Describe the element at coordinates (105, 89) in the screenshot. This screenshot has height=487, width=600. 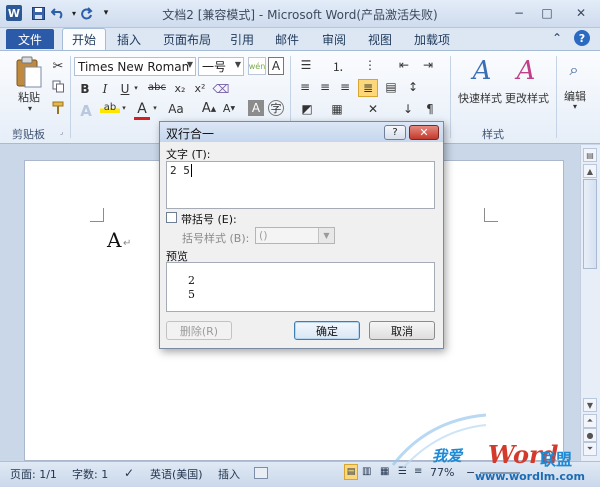
I see `italic-button: I` at that location.